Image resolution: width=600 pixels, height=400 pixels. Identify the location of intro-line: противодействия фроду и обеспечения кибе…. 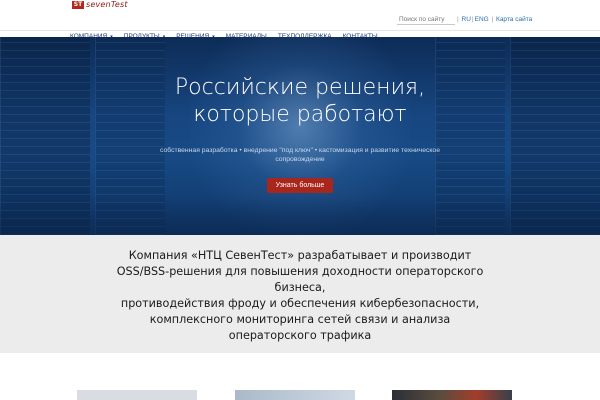
(300, 303).